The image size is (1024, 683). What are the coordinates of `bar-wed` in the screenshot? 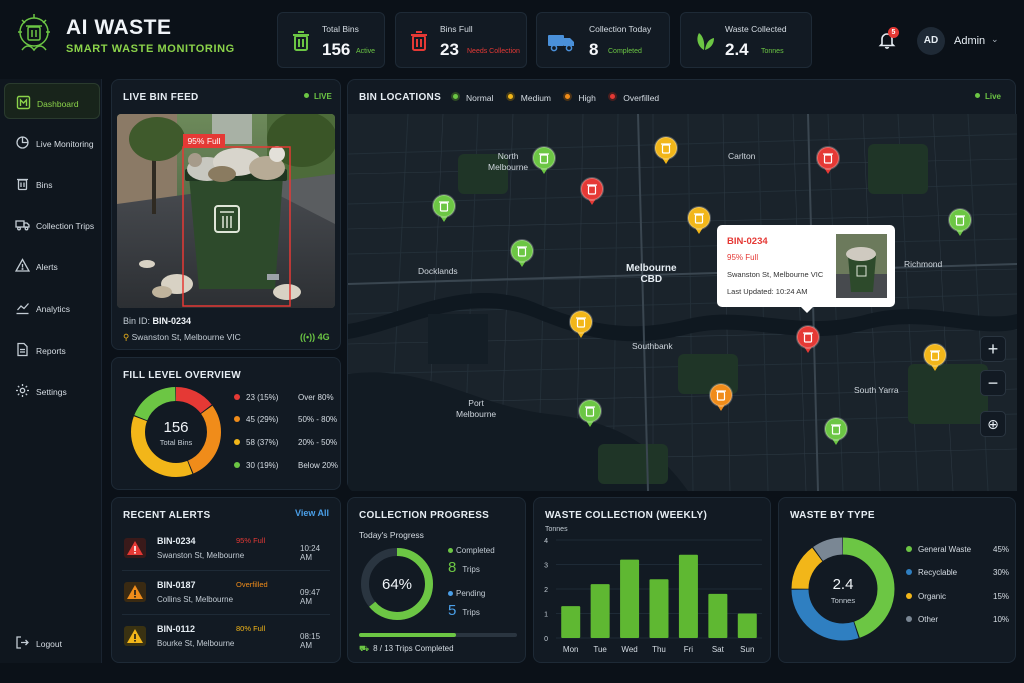 It's located at (630, 598).